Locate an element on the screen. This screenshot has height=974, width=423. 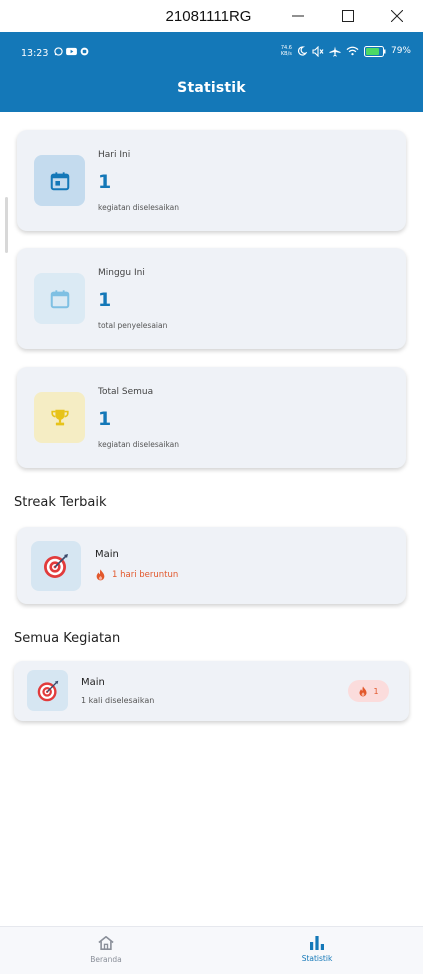
network-speed: 74.6 KB/s is located at coordinates (286, 51).